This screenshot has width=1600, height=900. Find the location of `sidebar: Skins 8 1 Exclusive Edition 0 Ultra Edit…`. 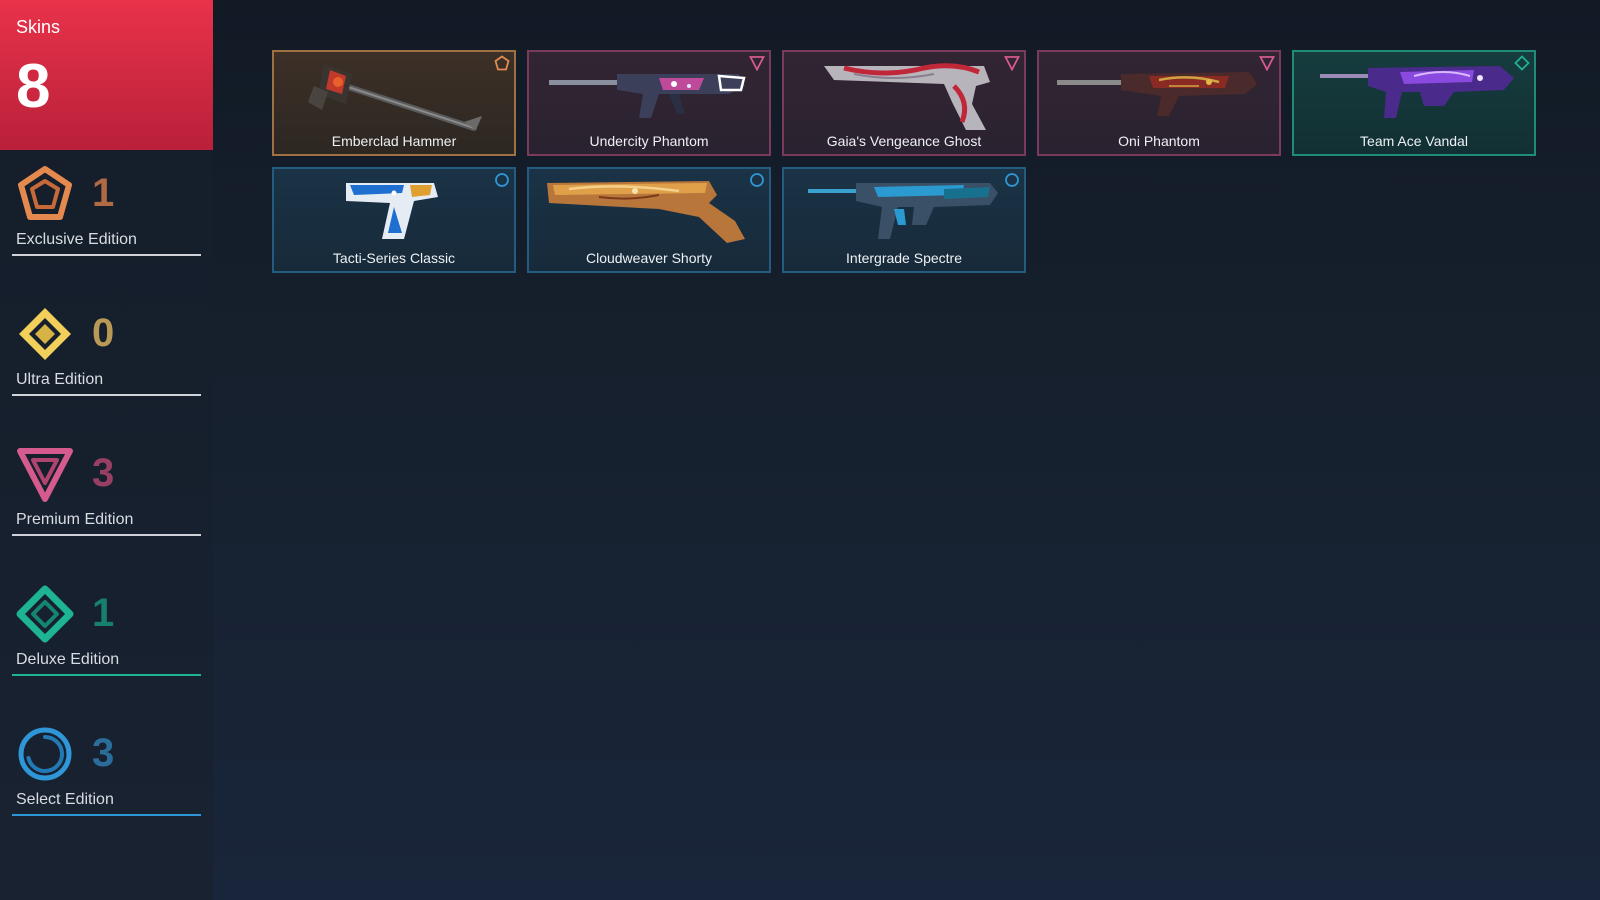

sidebar: Skins 8 1 Exclusive Edition 0 Ultra Edit… is located at coordinates (106, 450).